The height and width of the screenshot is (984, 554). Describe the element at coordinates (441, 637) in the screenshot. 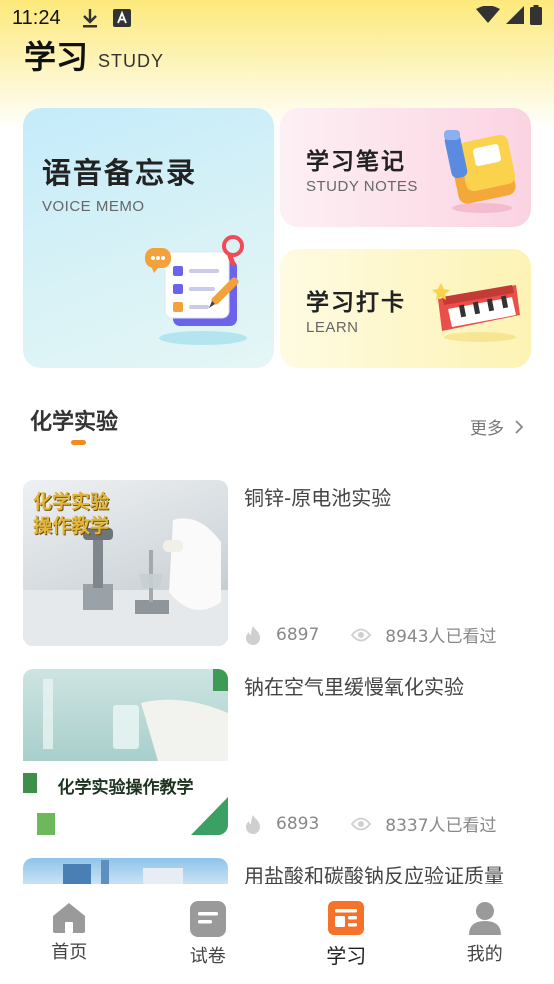

I see `views-count: 8943人已看过` at that location.